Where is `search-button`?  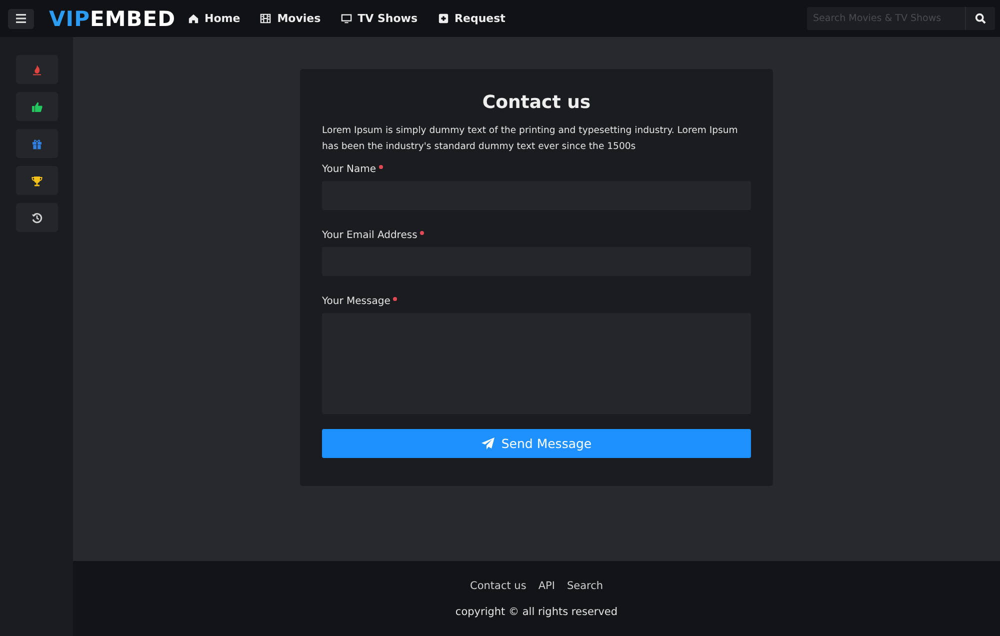
search-button is located at coordinates (980, 18).